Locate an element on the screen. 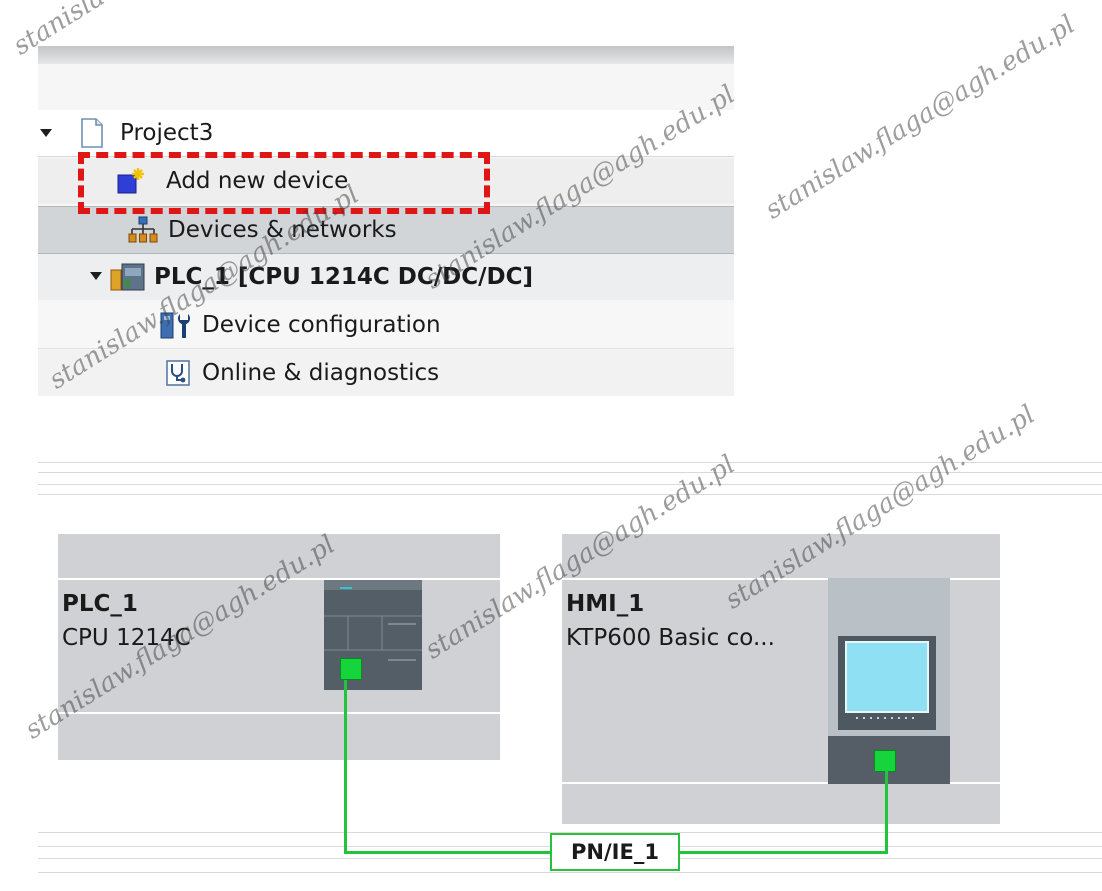 The height and width of the screenshot is (891, 1102). device-configuration-icon is located at coordinates (175, 325).